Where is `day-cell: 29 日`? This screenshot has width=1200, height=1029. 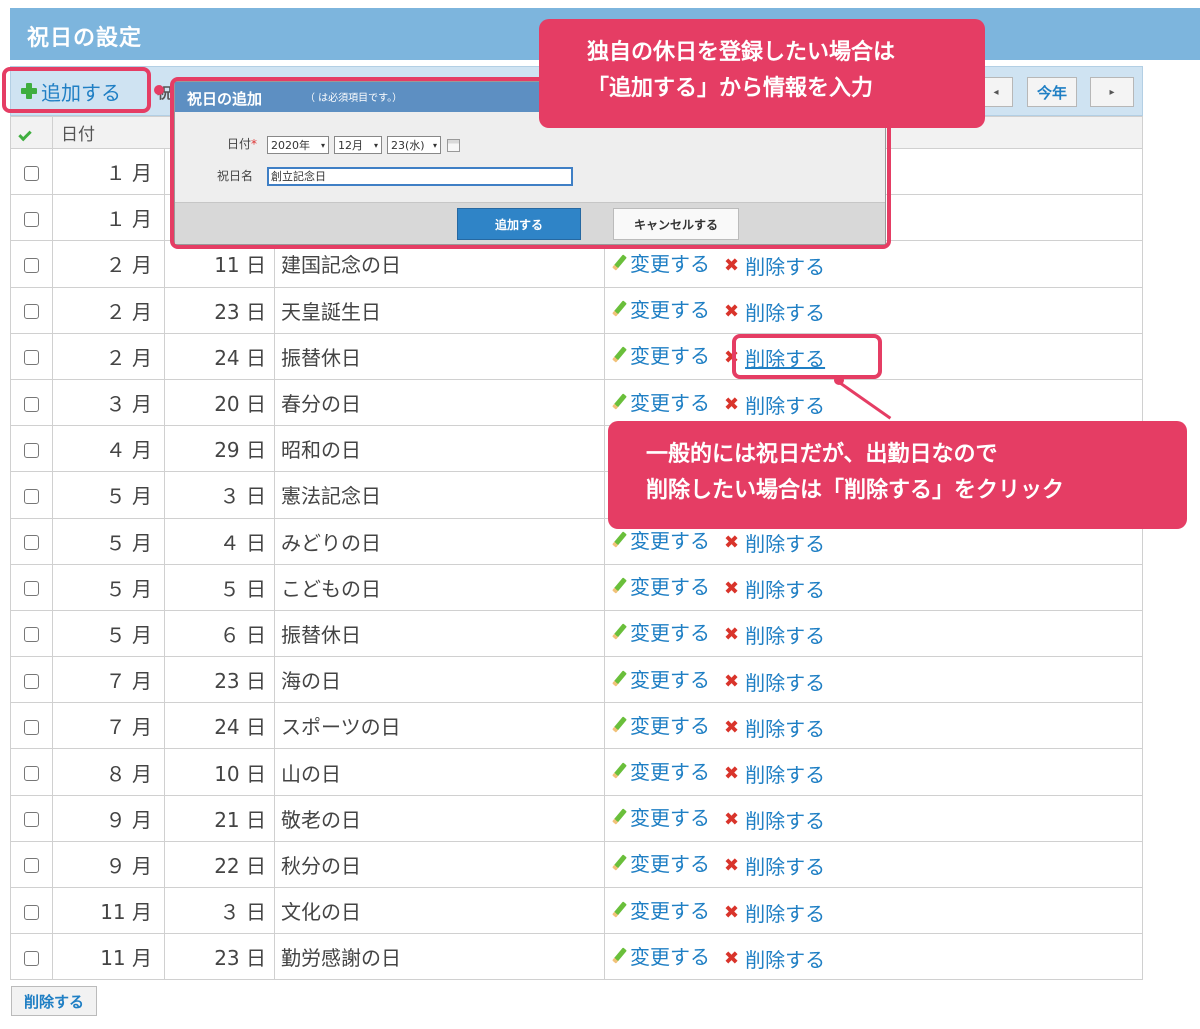
day-cell: 29 日 is located at coordinates (219, 449).